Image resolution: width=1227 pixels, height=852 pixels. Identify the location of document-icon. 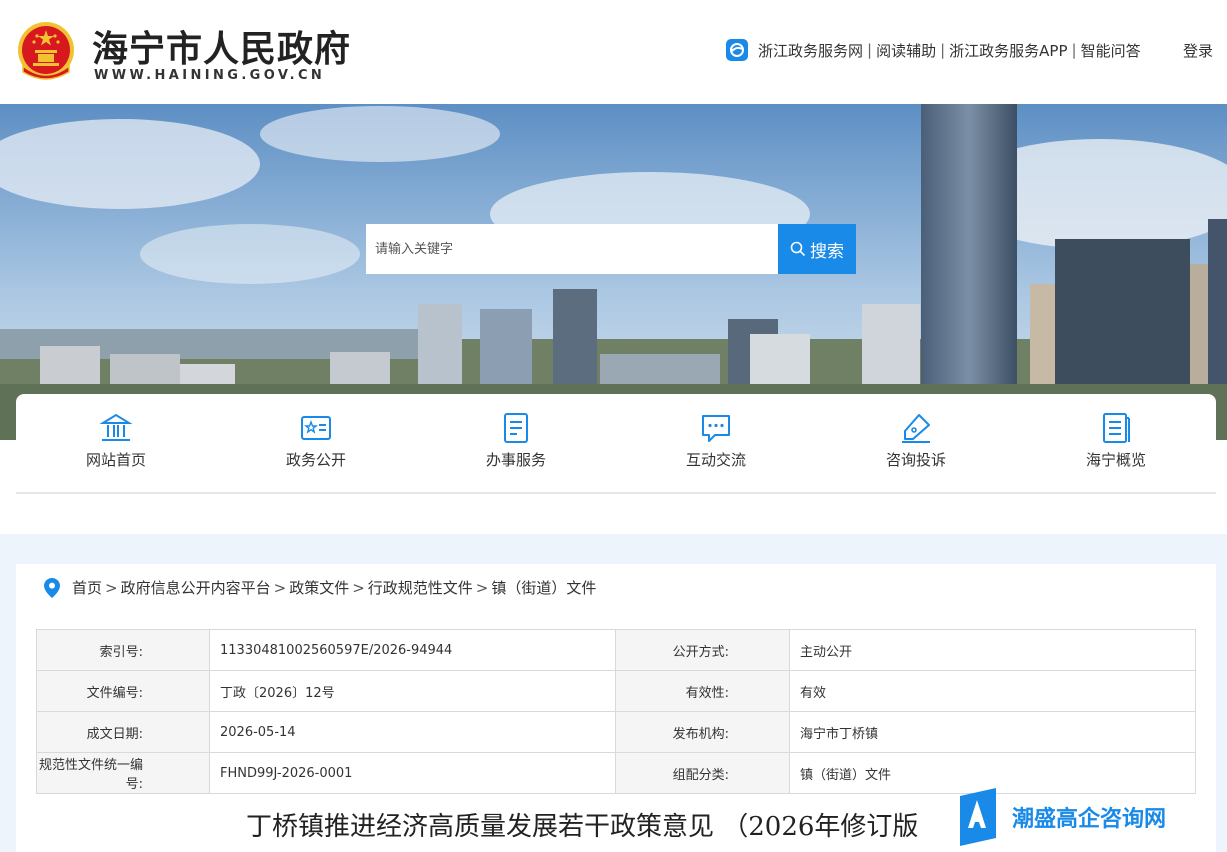
(516, 428).